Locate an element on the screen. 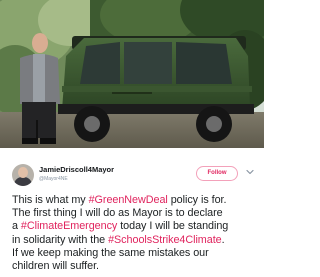 The width and height of the screenshot is (320, 277). avatar is located at coordinates (23, 175).